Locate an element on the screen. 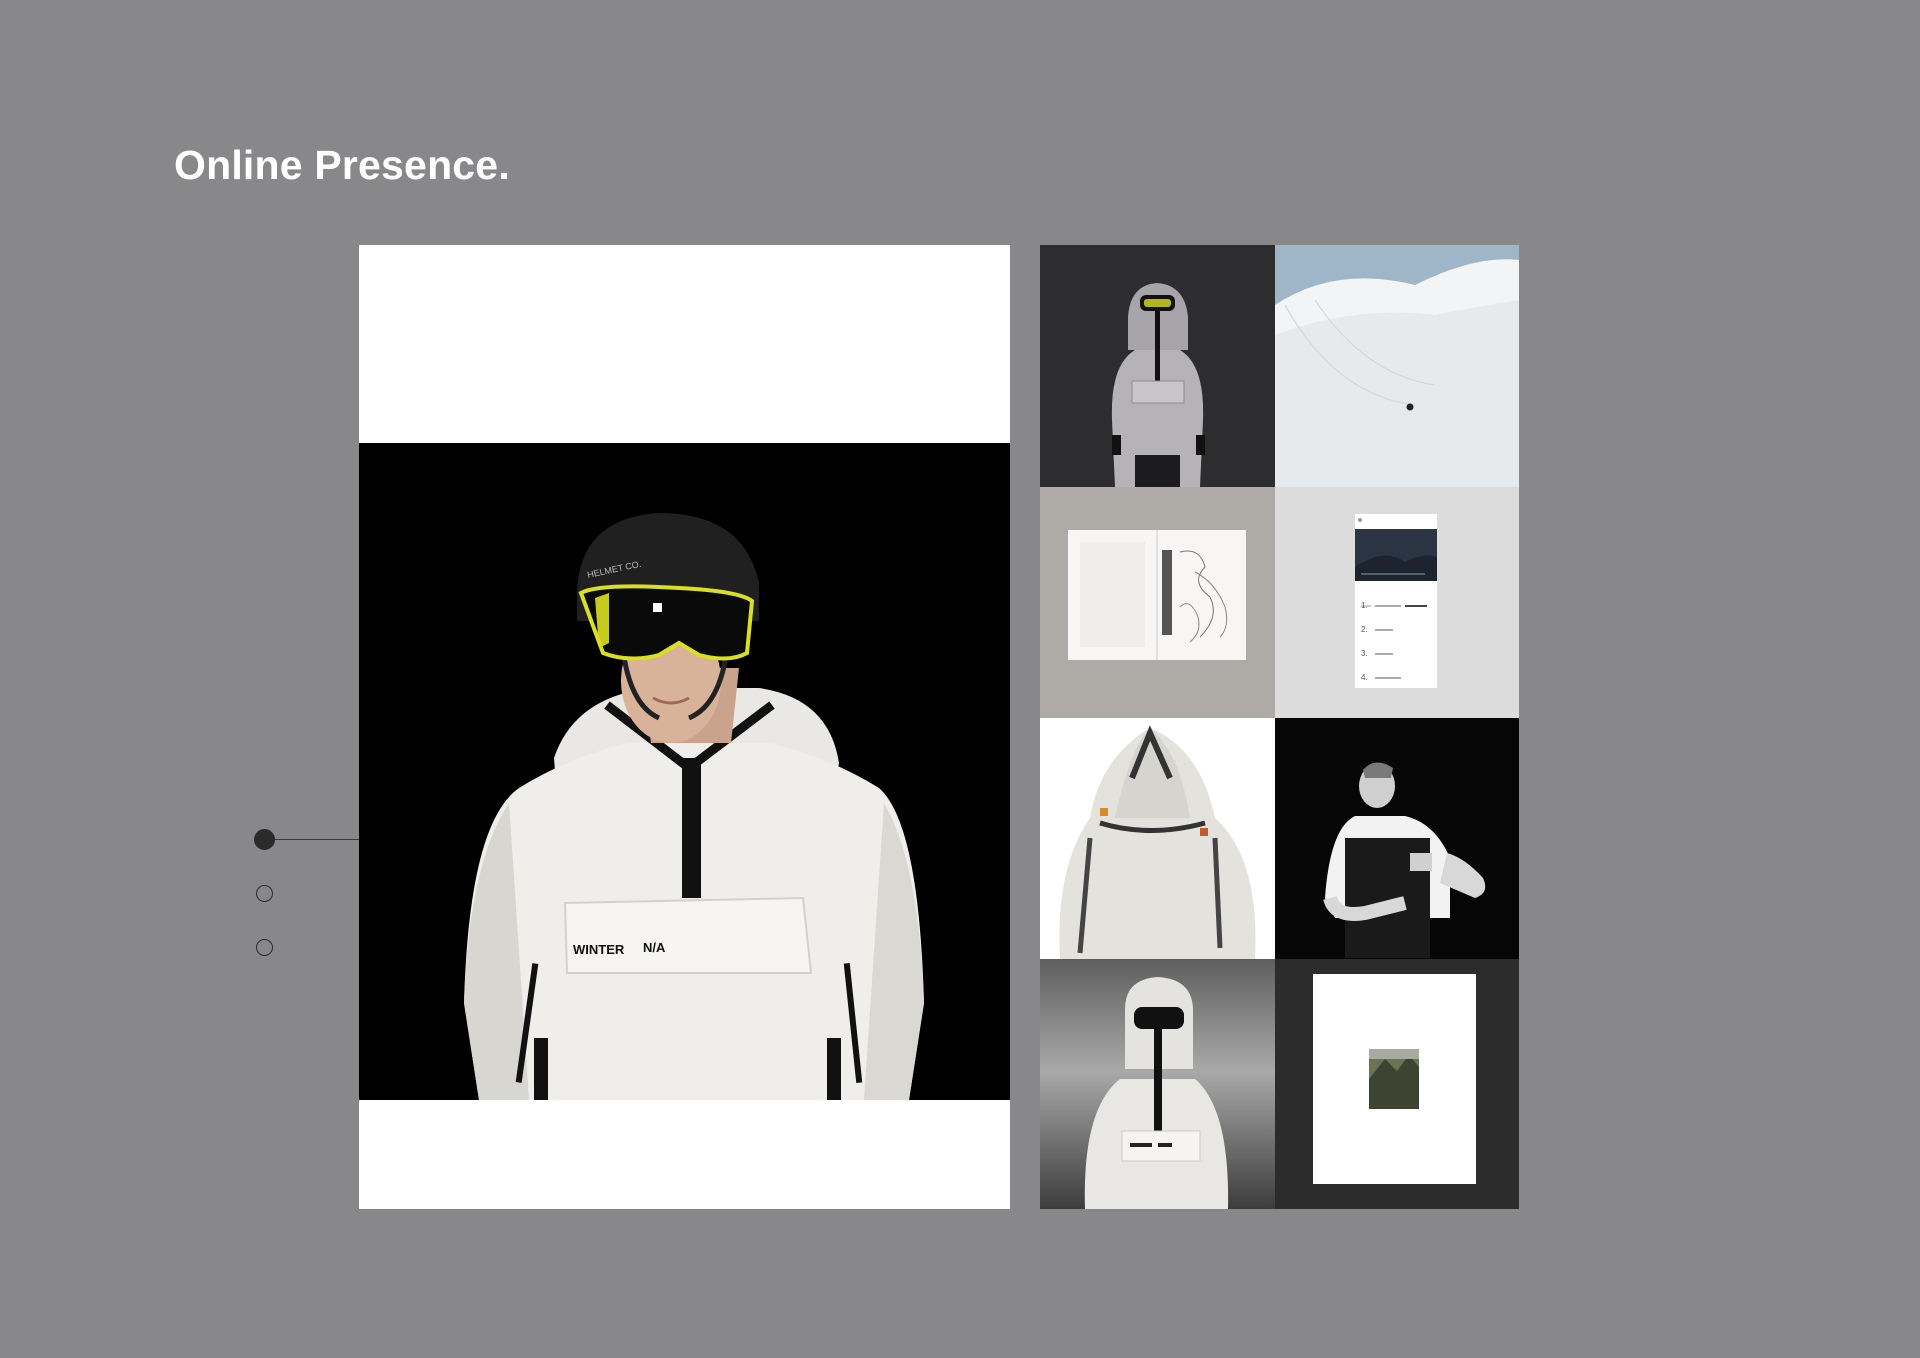 The width and height of the screenshot is (1920, 1358). hood-back-illustration is located at coordinates (1157, 842).